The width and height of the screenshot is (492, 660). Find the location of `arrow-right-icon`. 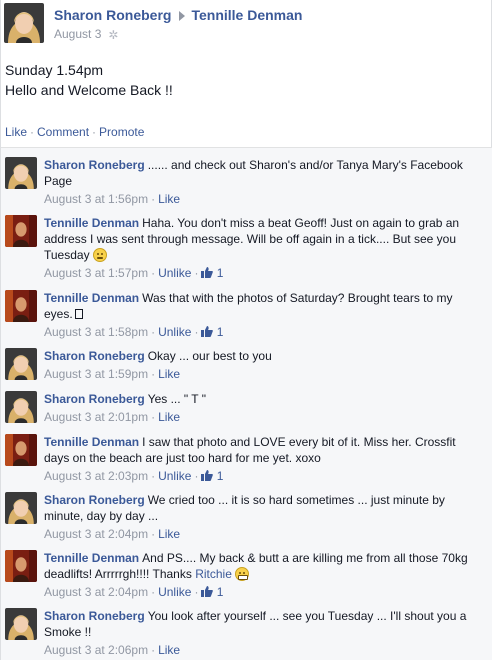

arrow-right-icon is located at coordinates (182, 15).